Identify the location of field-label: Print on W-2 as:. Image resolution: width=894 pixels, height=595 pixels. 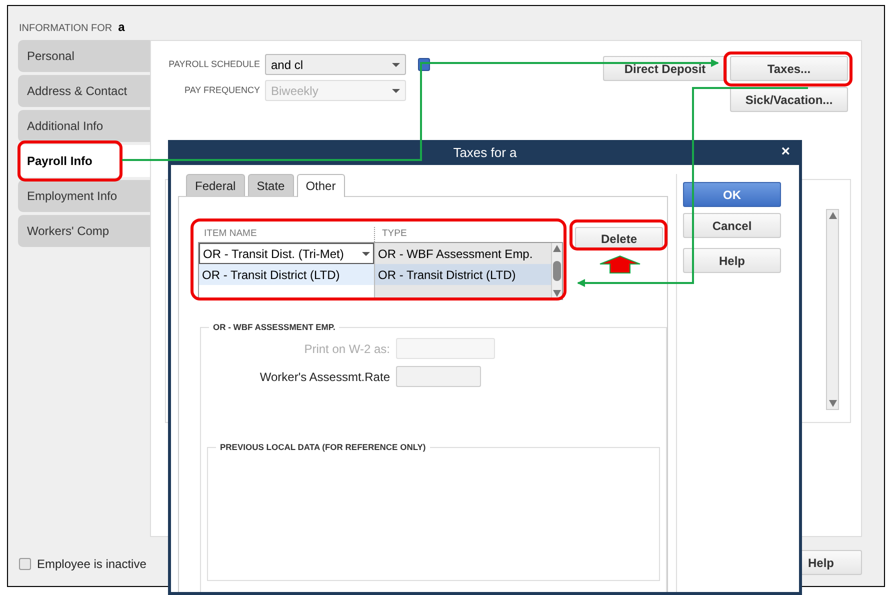
(347, 349).